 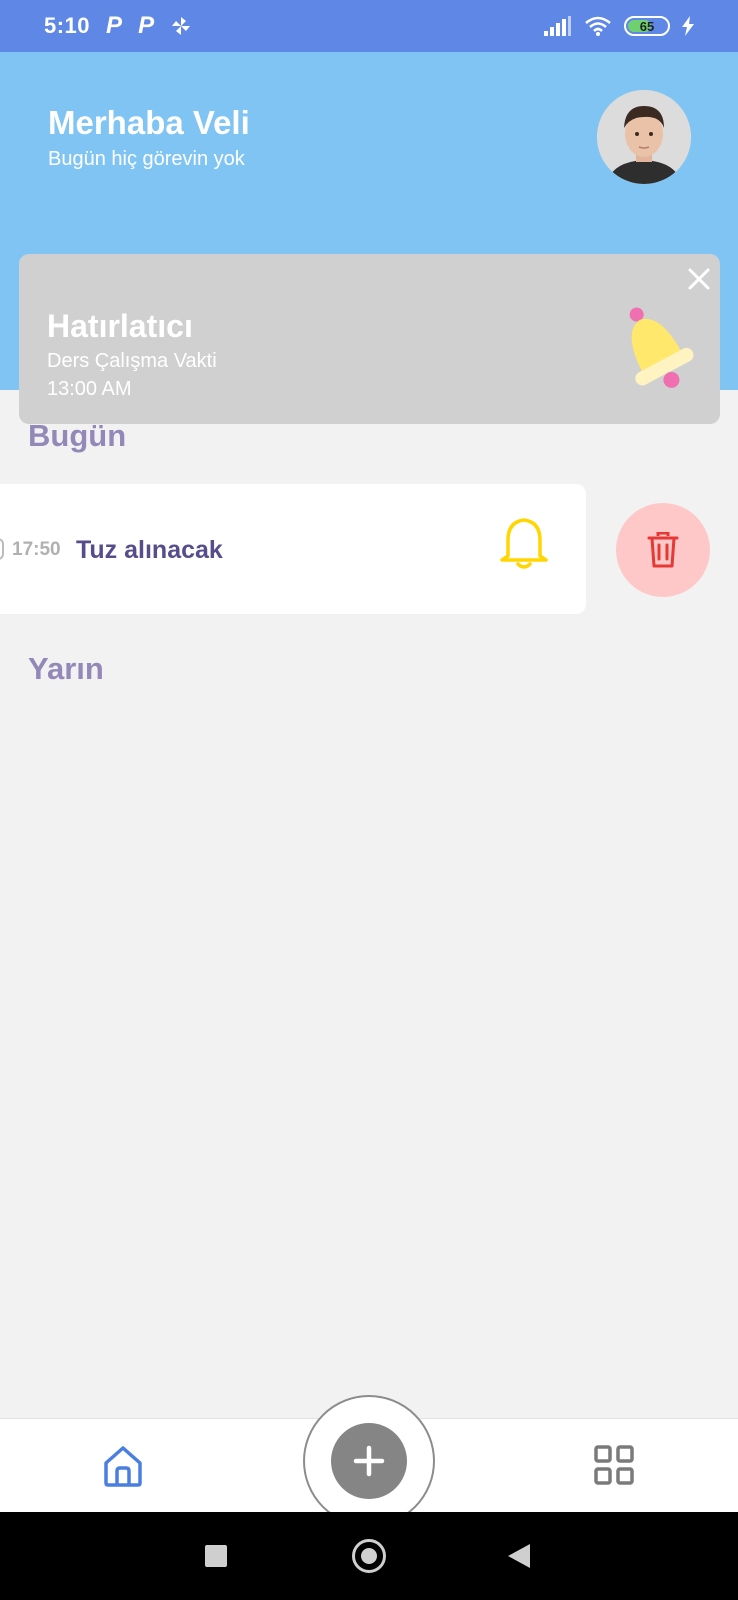 I want to click on reminder-card: Hatırlatıcı Ders Çalışma Vakti 13:00 AM, so click(x=369, y=339).